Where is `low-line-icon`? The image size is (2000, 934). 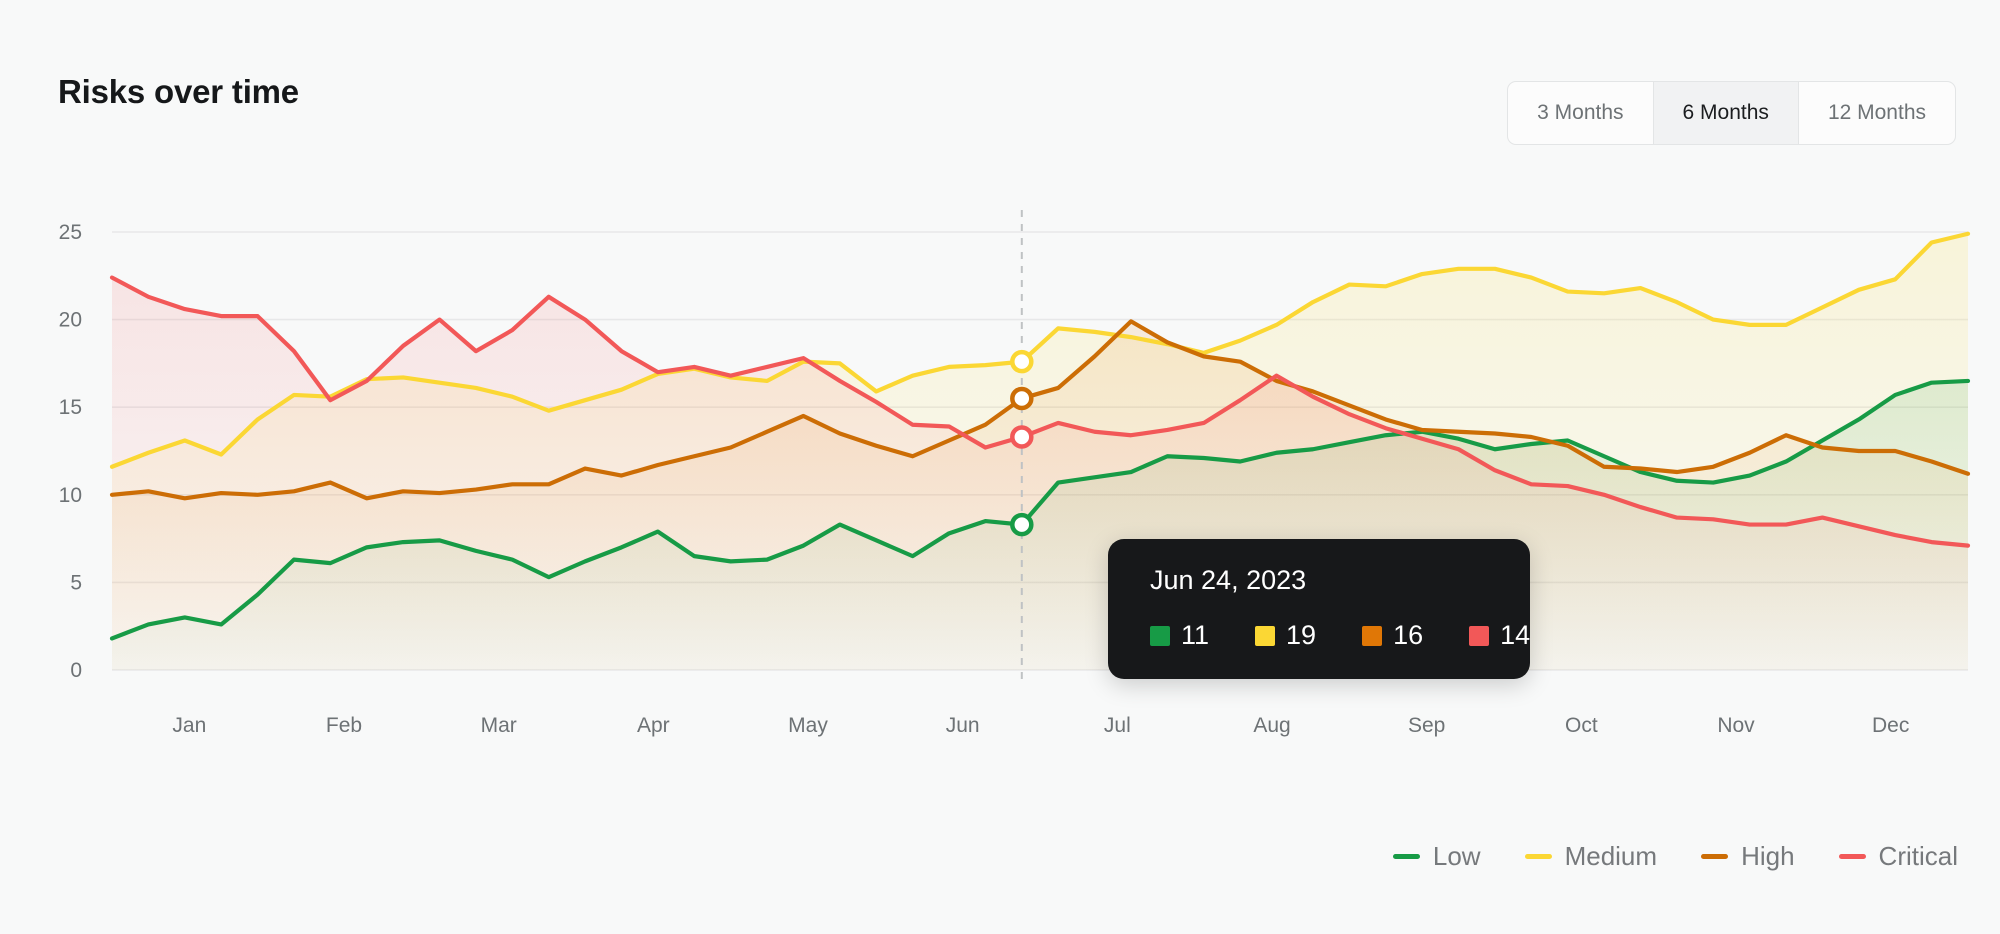
low-line-icon is located at coordinates (1406, 856).